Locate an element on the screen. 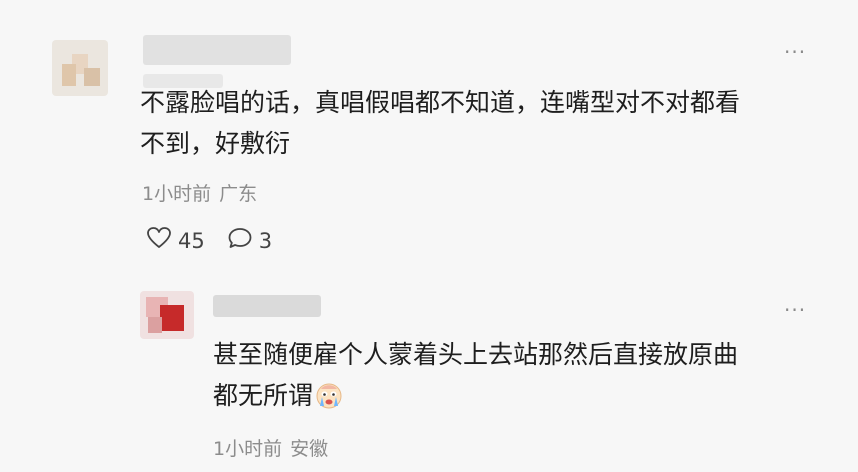 This screenshot has height=472, width=858. comment-actions: 45 3 is located at coordinates (220, 240).